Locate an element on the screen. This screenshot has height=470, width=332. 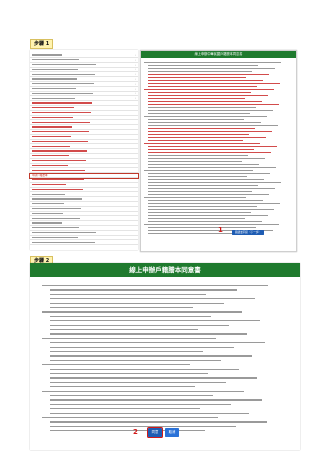
cancel-button: 取消 is located at coordinates (172, 432).